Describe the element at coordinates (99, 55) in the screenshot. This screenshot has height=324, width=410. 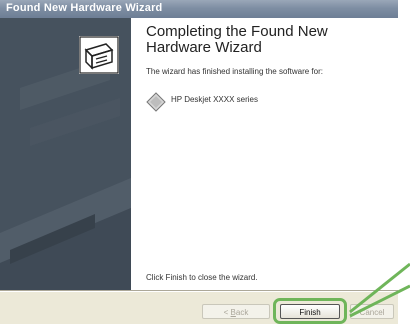
I see `hardware-wizard-icon` at that location.